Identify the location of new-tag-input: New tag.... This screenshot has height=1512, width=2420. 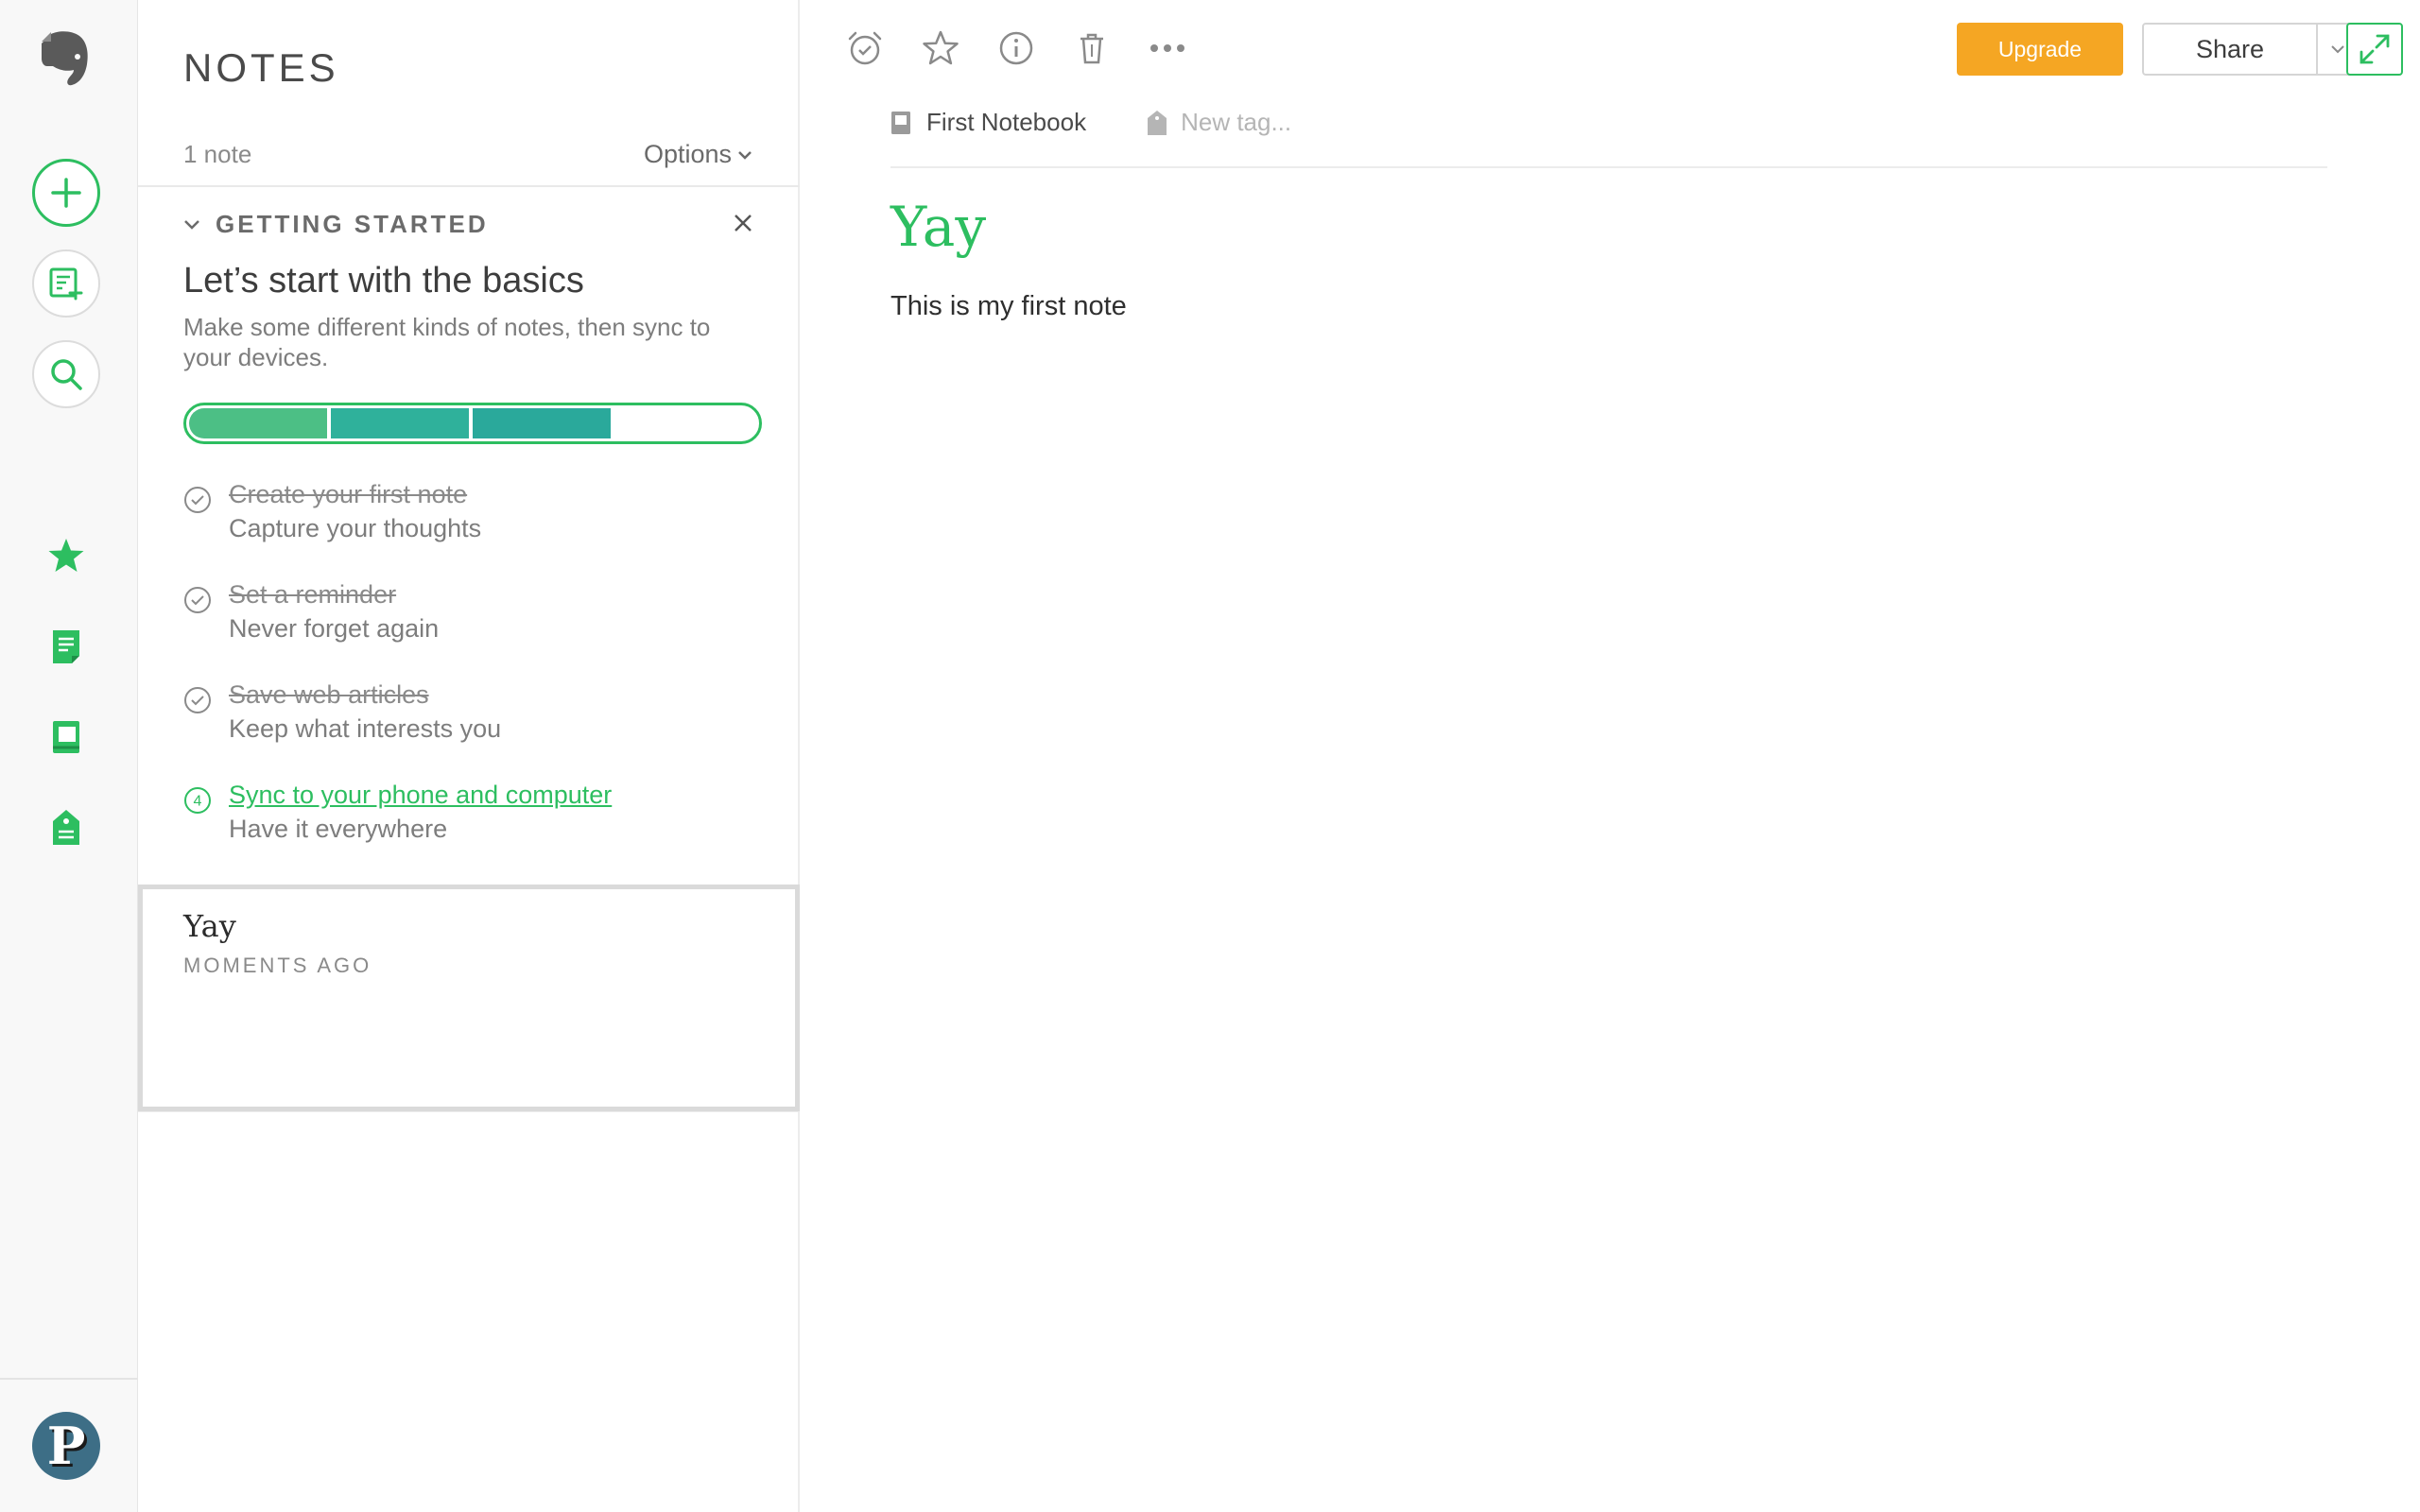
(1219, 122).